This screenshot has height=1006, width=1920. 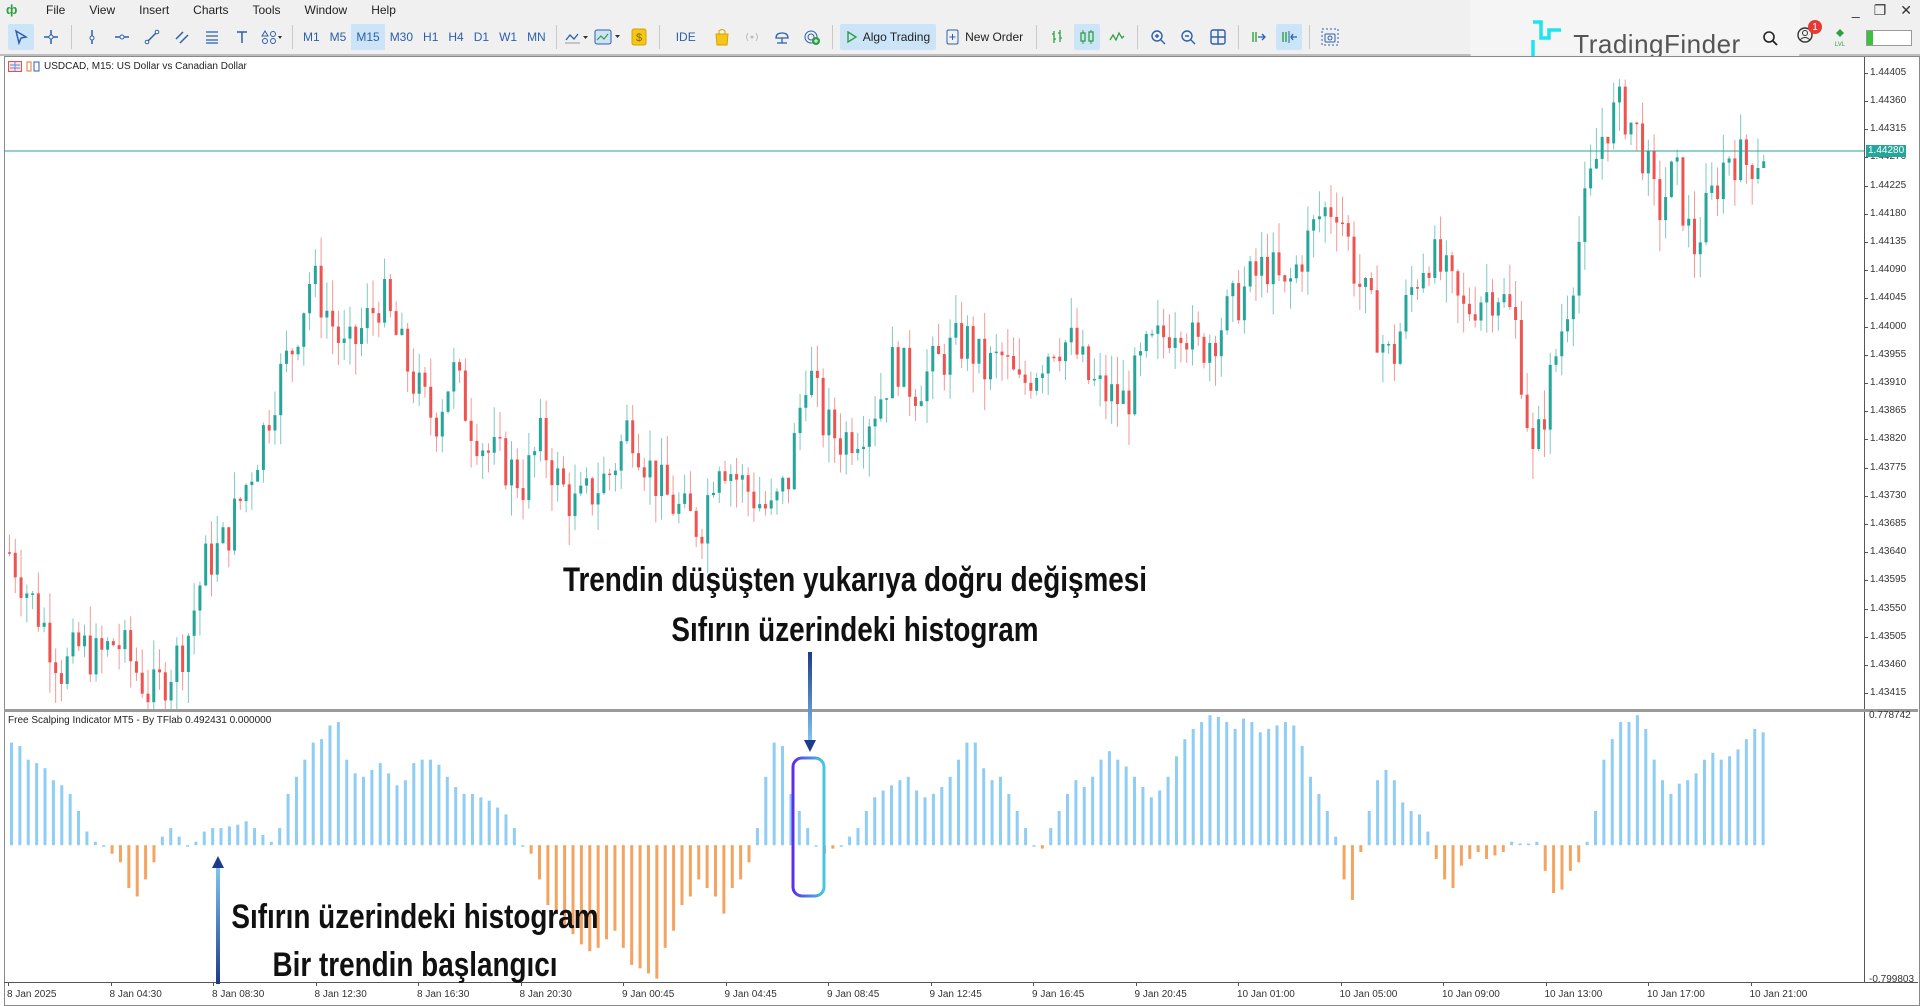 I want to click on menu-charts: Charts, so click(x=210, y=10).